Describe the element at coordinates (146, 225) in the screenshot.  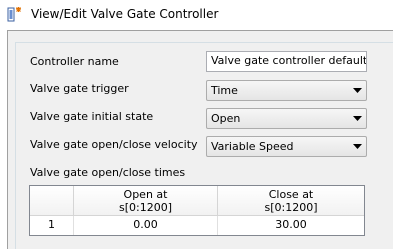
I see `open-at-cell: 0.00` at that location.